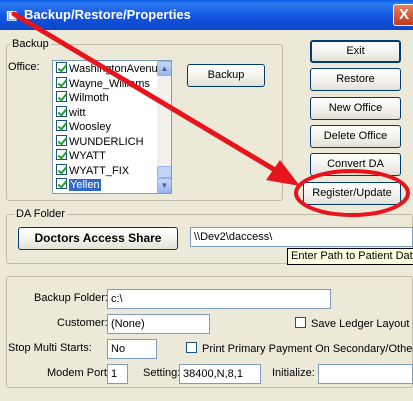 The image size is (413, 401). I want to click on list-item: Wilmoth, so click(106, 99).